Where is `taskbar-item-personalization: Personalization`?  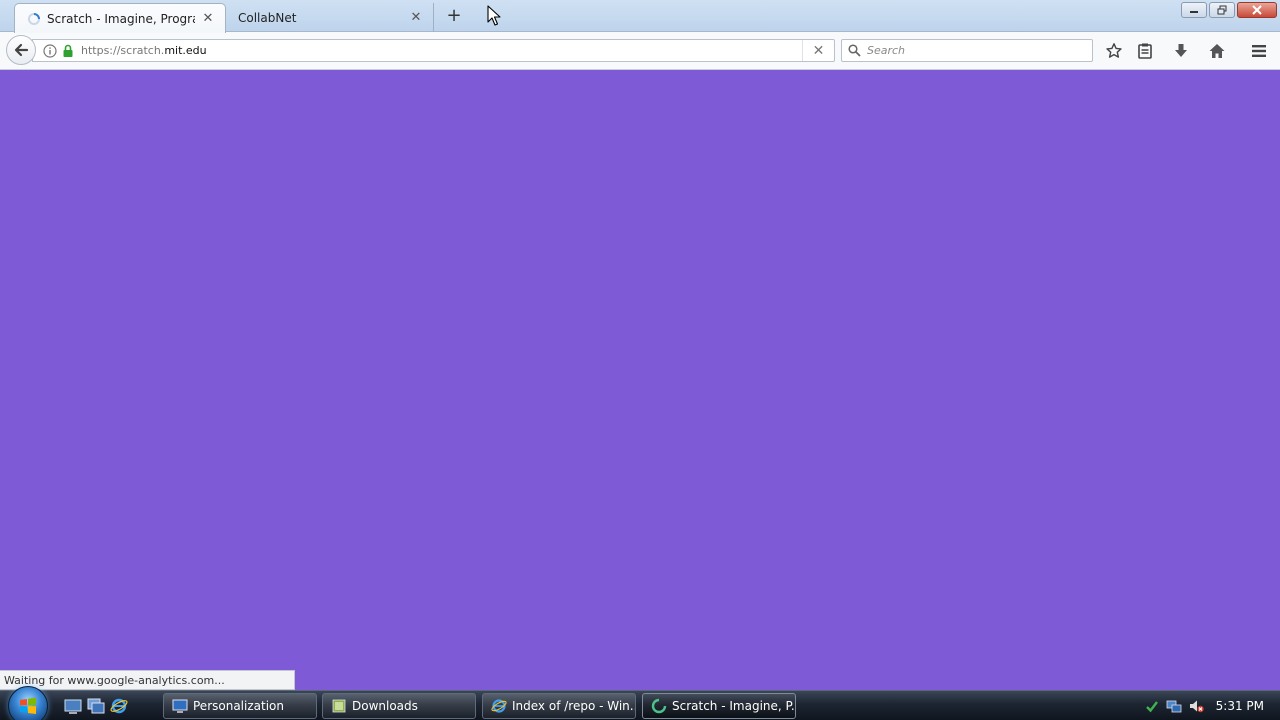
taskbar-item-personalization: Personalization is located at coordinates (240, 706).